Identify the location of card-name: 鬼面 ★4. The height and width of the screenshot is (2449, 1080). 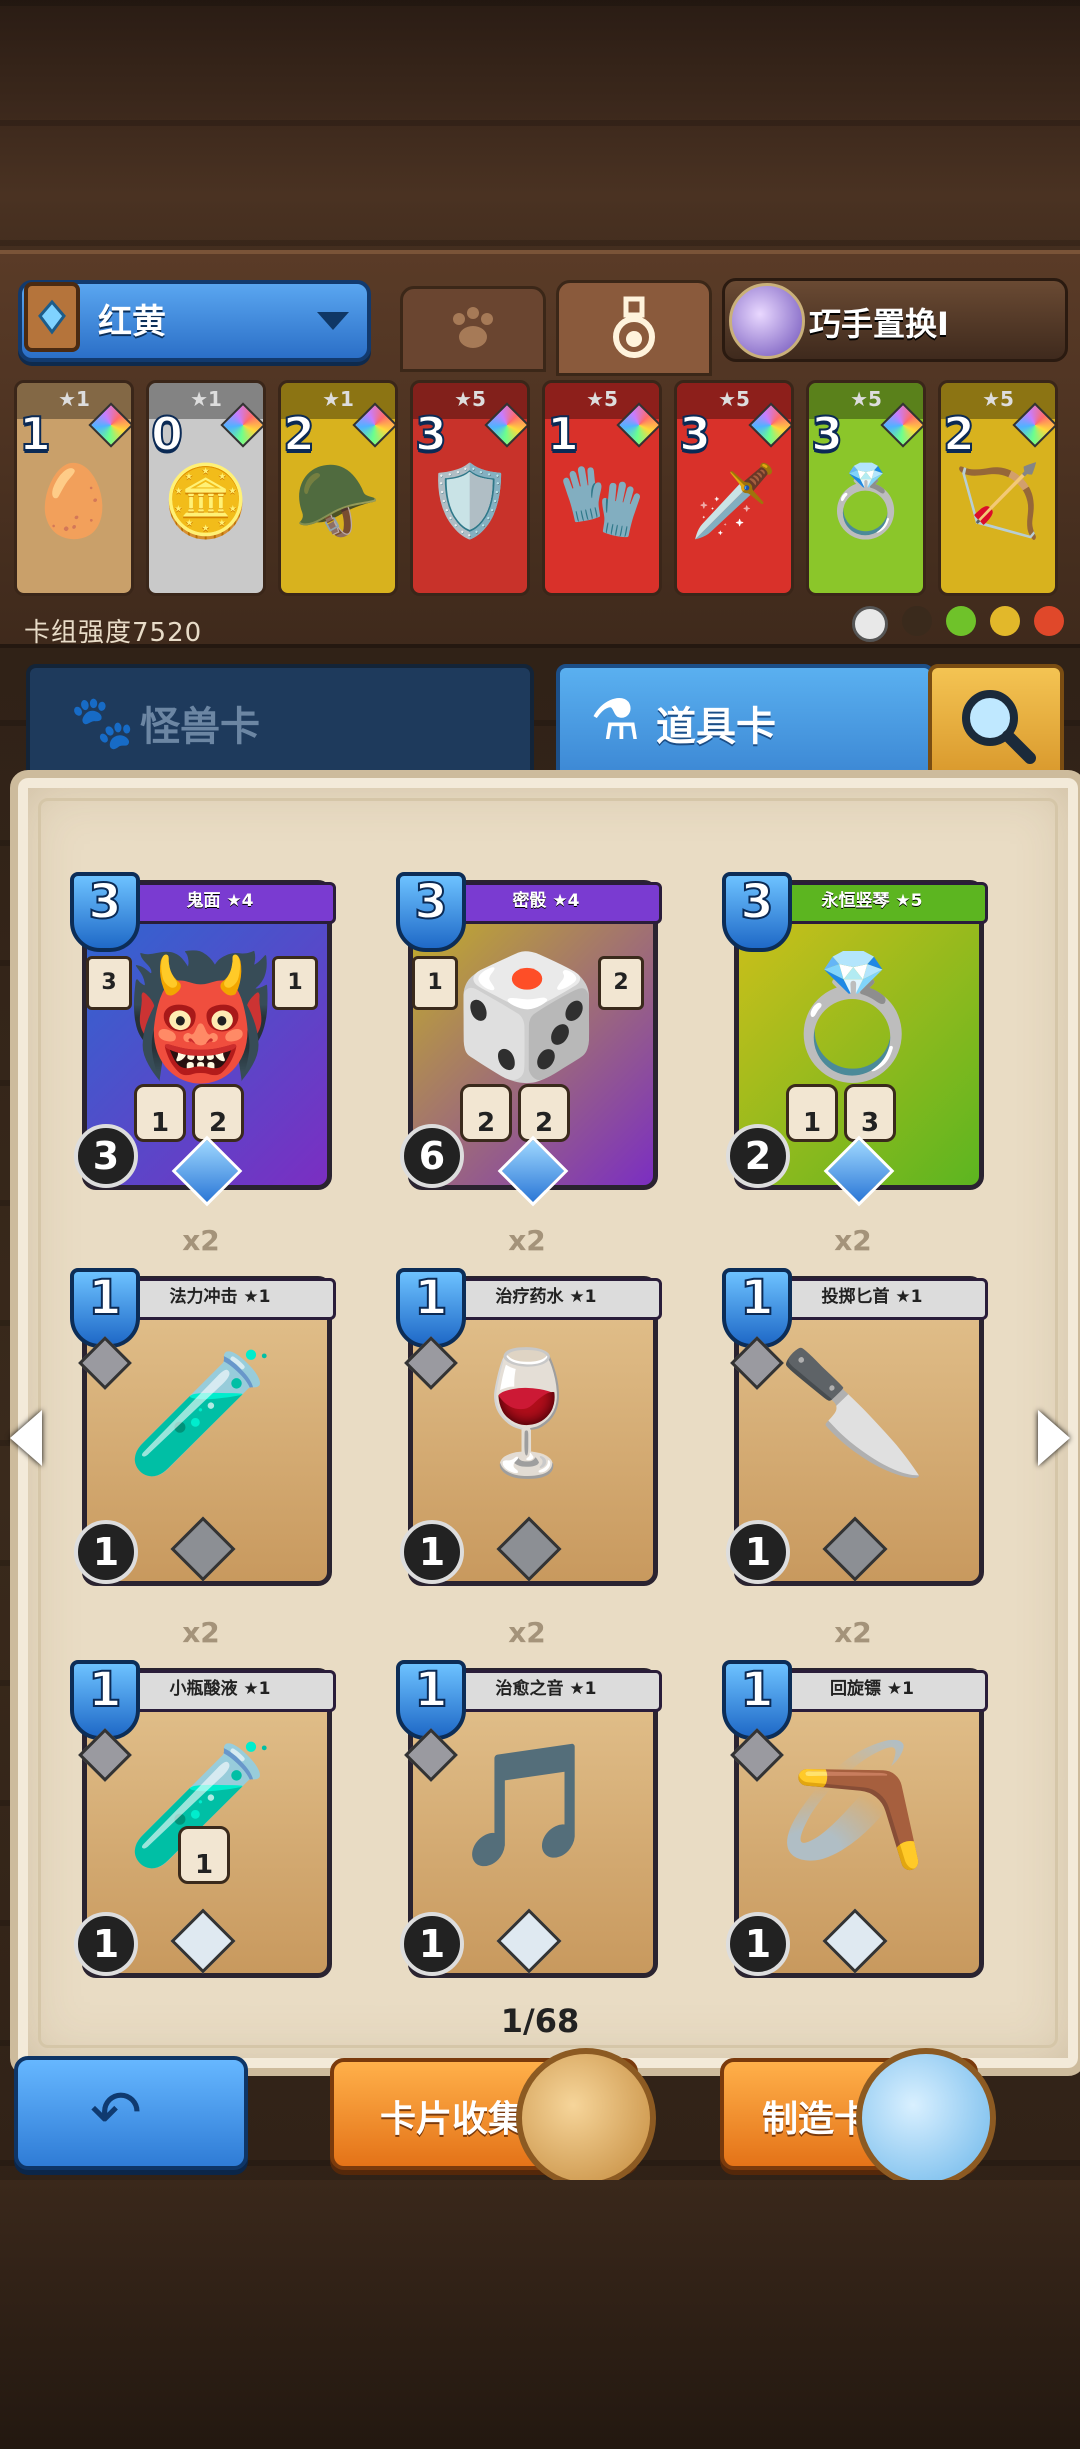
(220, 901).